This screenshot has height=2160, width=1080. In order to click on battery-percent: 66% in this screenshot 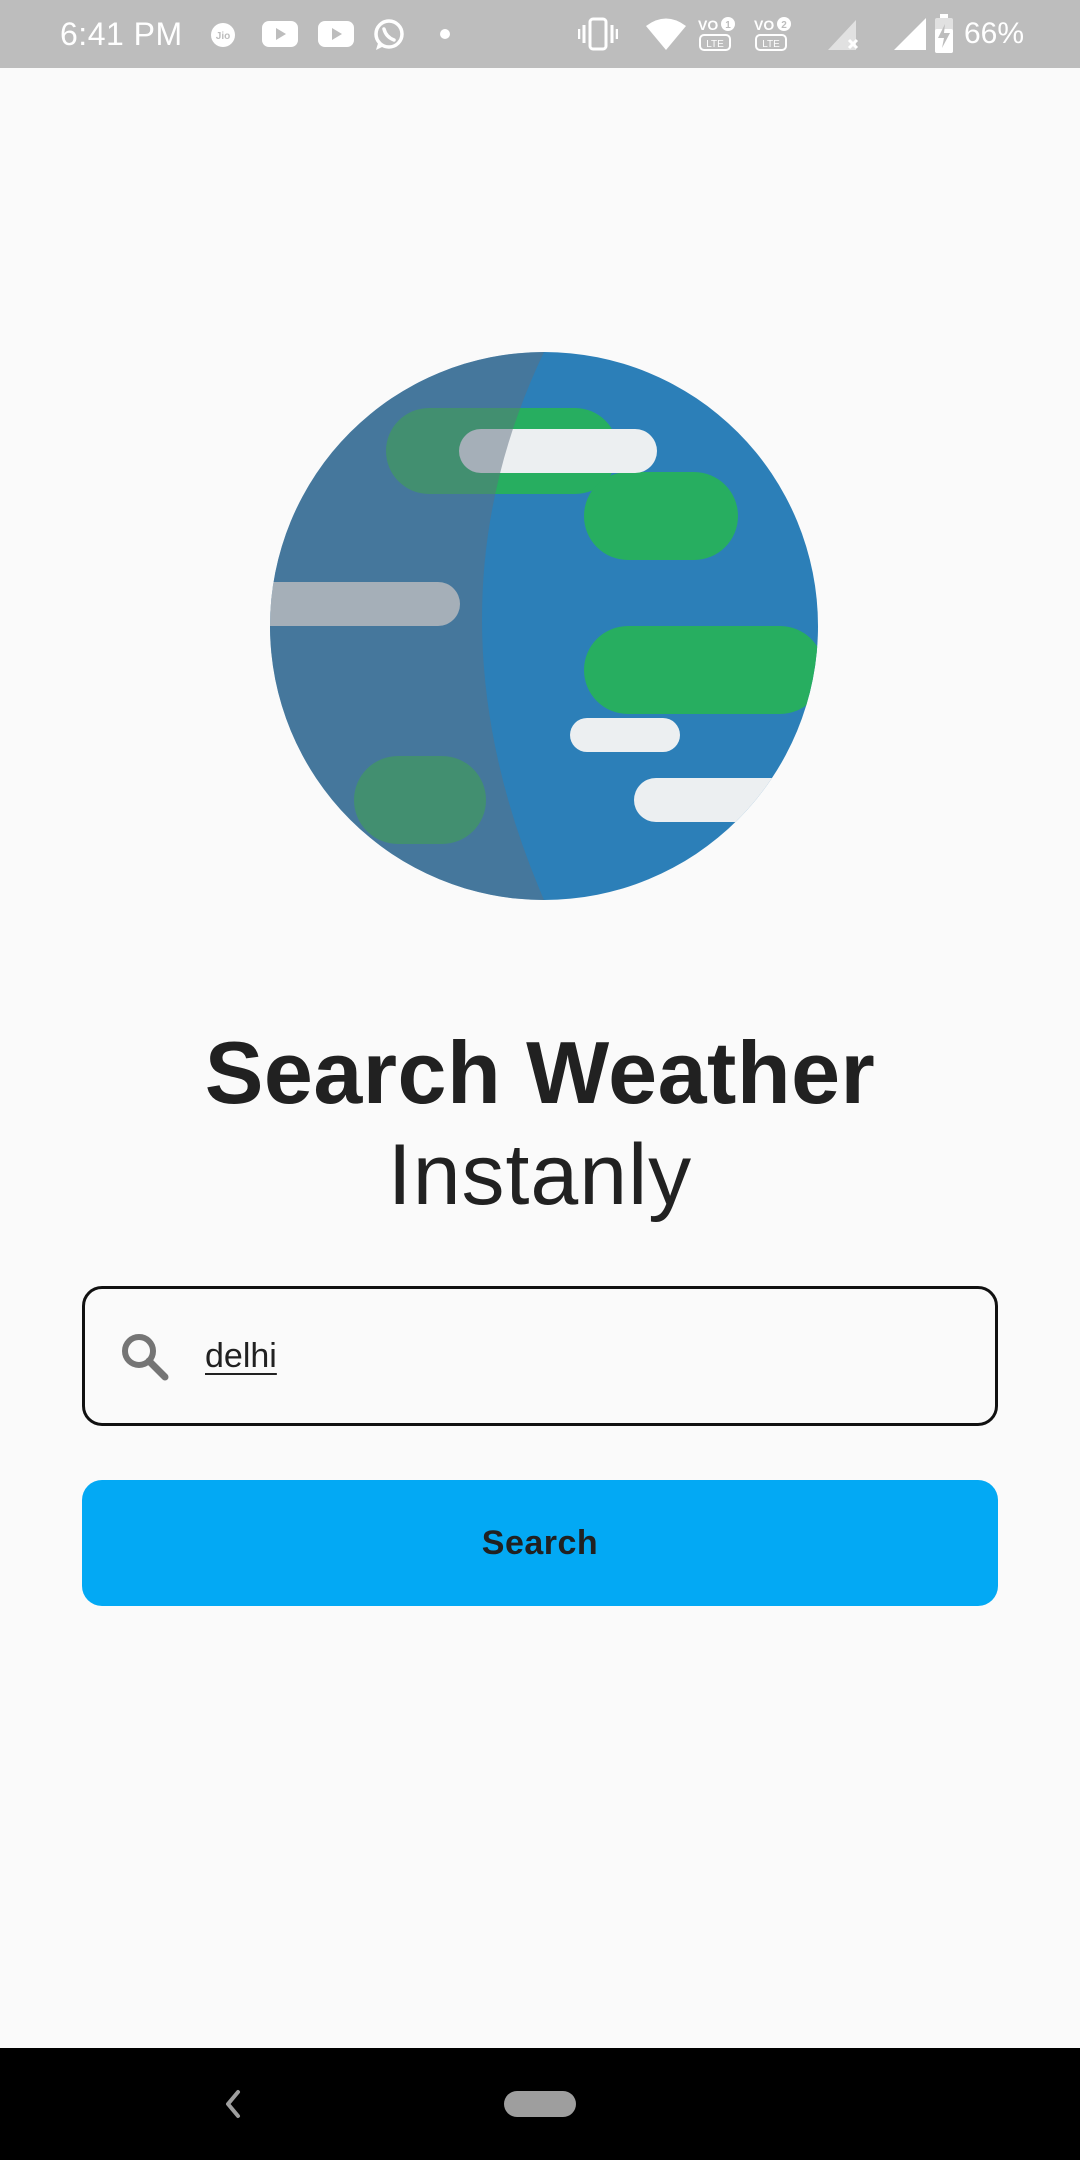, I will do `click(994, 33)`.